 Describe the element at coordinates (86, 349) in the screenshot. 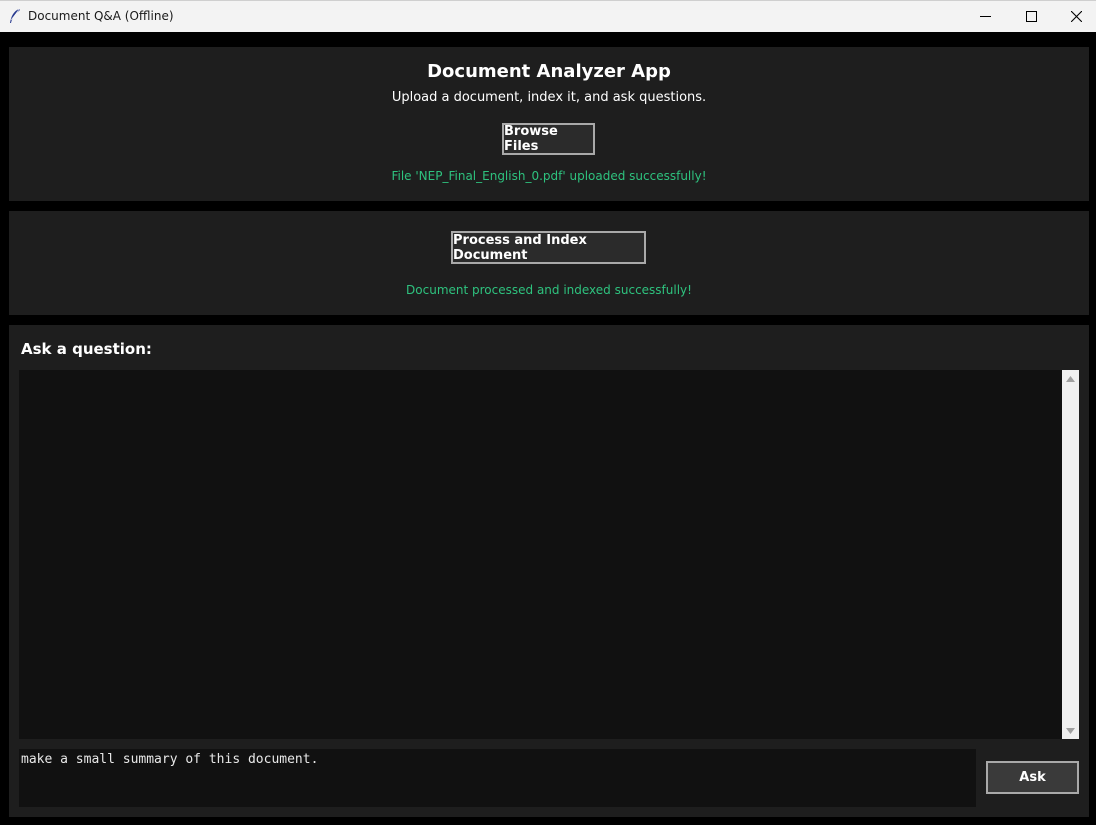

I see `ask-question-label: Ask a question:` at that location.